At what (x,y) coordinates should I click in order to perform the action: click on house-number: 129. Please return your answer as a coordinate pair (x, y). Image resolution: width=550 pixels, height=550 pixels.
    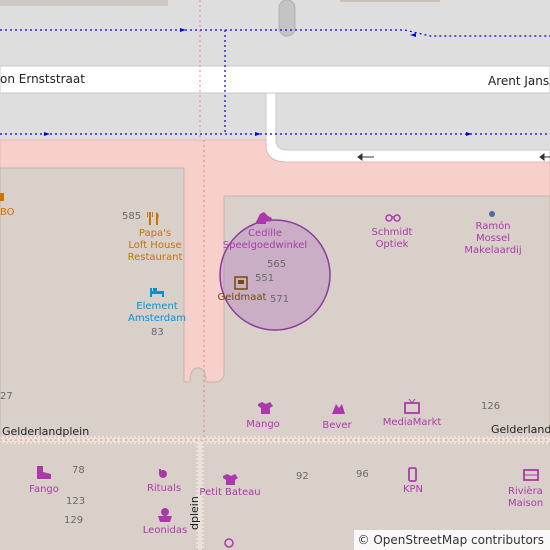
    Looking at the image, I should click on (74, 520).